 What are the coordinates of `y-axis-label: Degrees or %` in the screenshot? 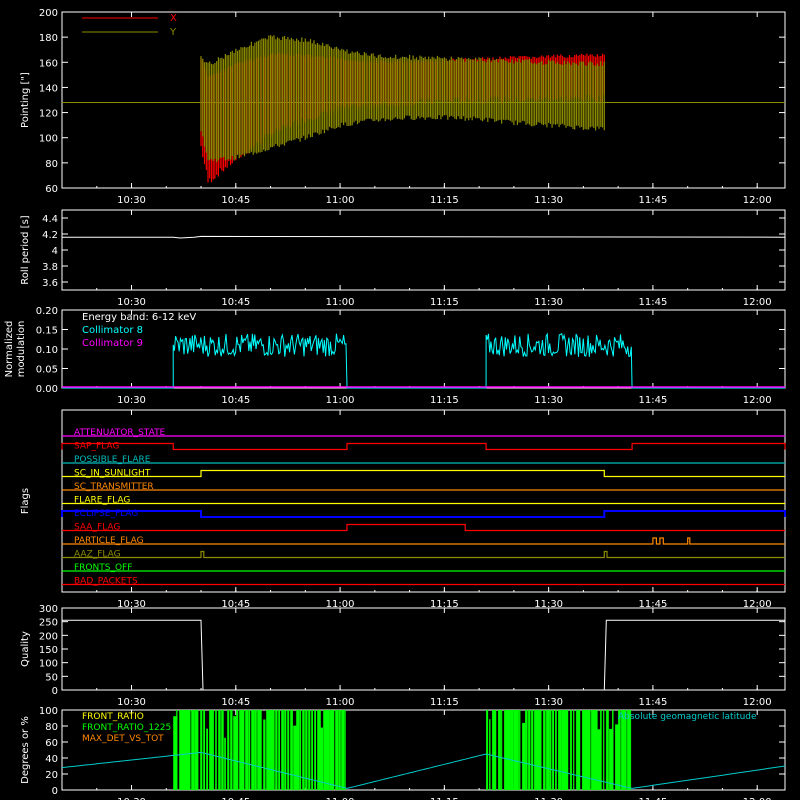 It's located at (25, 750).